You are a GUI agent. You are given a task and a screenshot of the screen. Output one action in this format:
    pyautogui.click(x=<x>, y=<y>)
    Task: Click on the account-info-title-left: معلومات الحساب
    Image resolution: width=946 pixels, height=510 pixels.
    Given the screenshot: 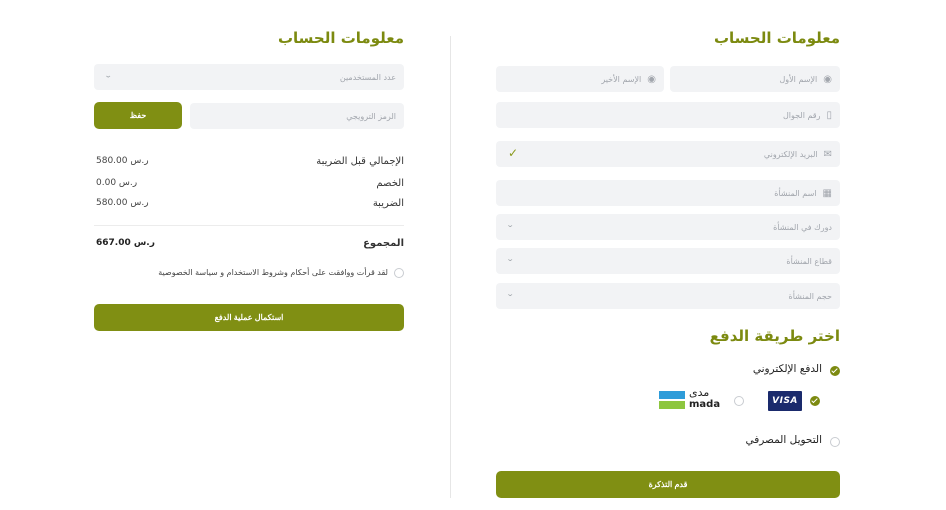 What is the action you would take?
    pyautogui.click(x=340, y=38)
    